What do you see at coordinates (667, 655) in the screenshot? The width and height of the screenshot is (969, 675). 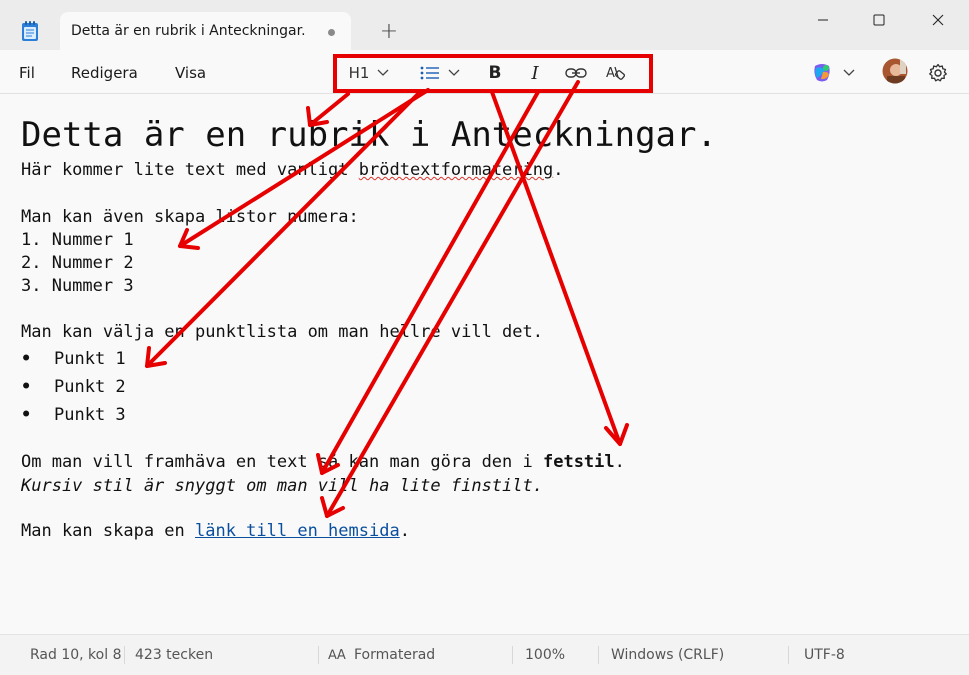 I see `line-ending: Windows (CRLF)` at bounding box center [667, 655].